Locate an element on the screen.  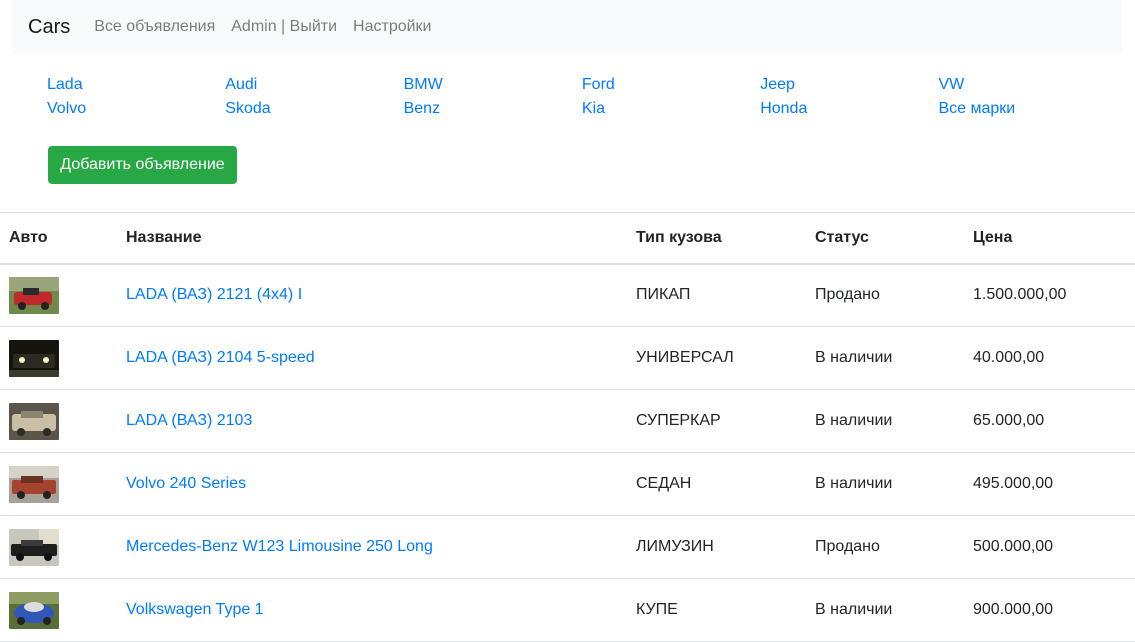
brand-link-jeep: Jeep is located at coordinates (849, 85).